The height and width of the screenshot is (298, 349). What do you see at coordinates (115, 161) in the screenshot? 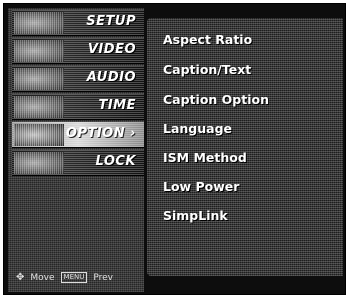
I see `tab-lock-label: LOCK` at bounding box center [115, 161].